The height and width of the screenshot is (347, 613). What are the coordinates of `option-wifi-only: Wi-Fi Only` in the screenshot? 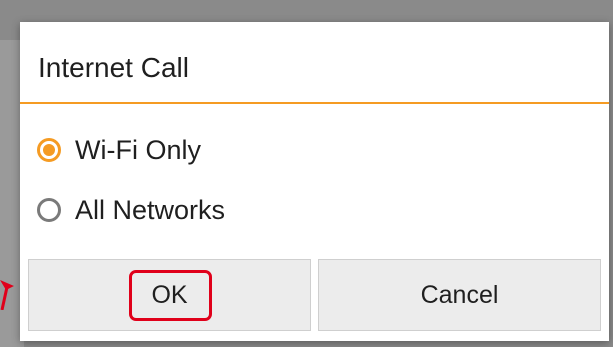 It's located at (119, 150).